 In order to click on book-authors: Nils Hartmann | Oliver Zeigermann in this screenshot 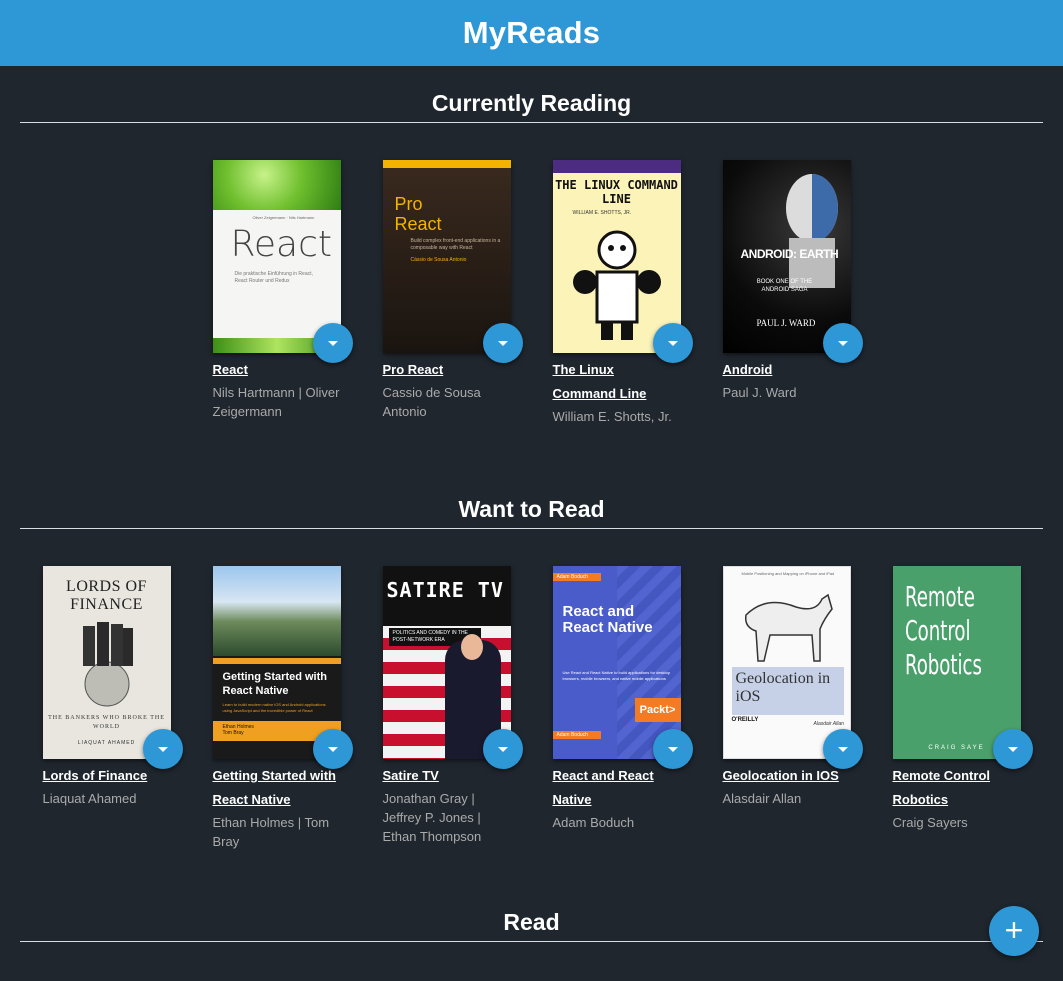, I will do `click(276, 402)`.